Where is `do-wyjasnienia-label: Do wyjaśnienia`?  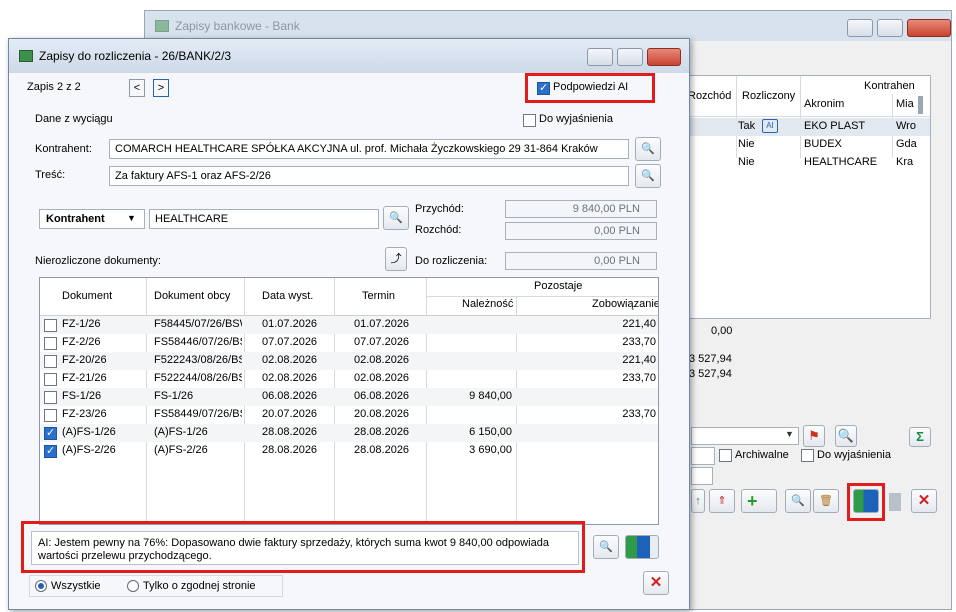
do-wyjasnienia-label: Do wyjaśnienia is located at coordinates (576, 119).